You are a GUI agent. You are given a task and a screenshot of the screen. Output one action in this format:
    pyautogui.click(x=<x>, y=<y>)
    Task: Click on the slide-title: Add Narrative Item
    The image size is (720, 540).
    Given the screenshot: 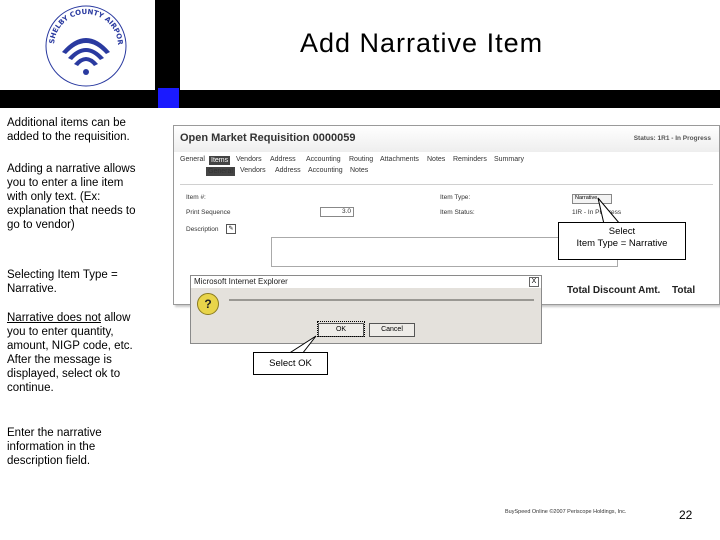 What is the action you would take?
    pyautogui.click(x=422, y=43)
    